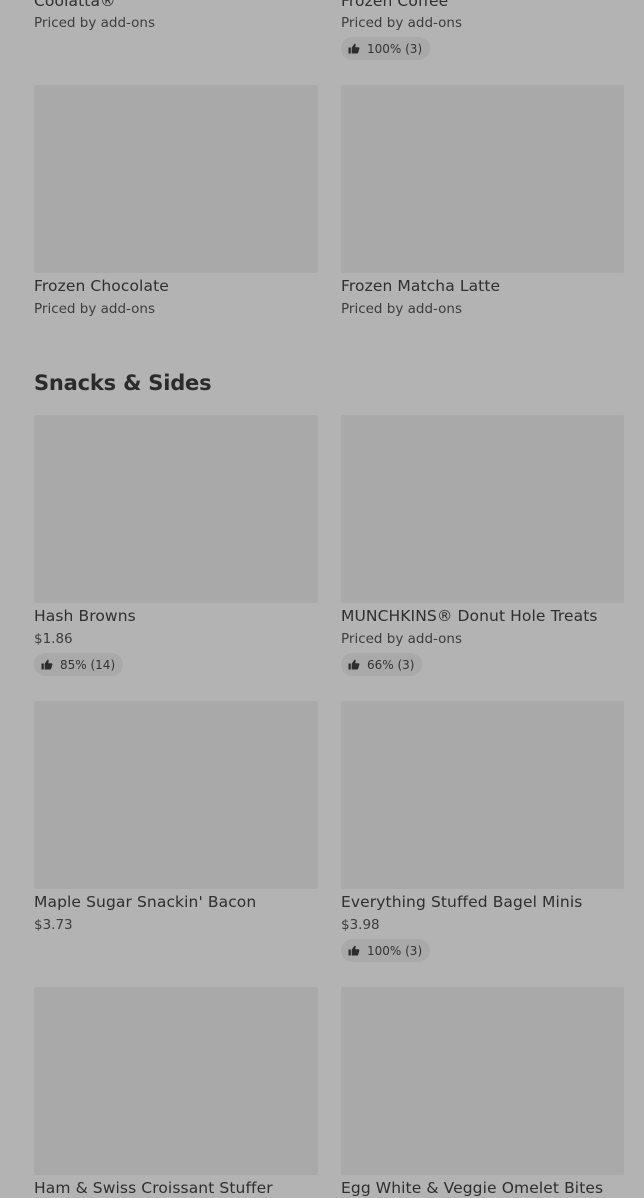 This screenshot has width=644, height=1198. What do you see at coordinates (153, 1188) in the screenshot?
I see `item-name: Ham & Swiss Croissant Stuffer` at bounding box center [153, 1188].